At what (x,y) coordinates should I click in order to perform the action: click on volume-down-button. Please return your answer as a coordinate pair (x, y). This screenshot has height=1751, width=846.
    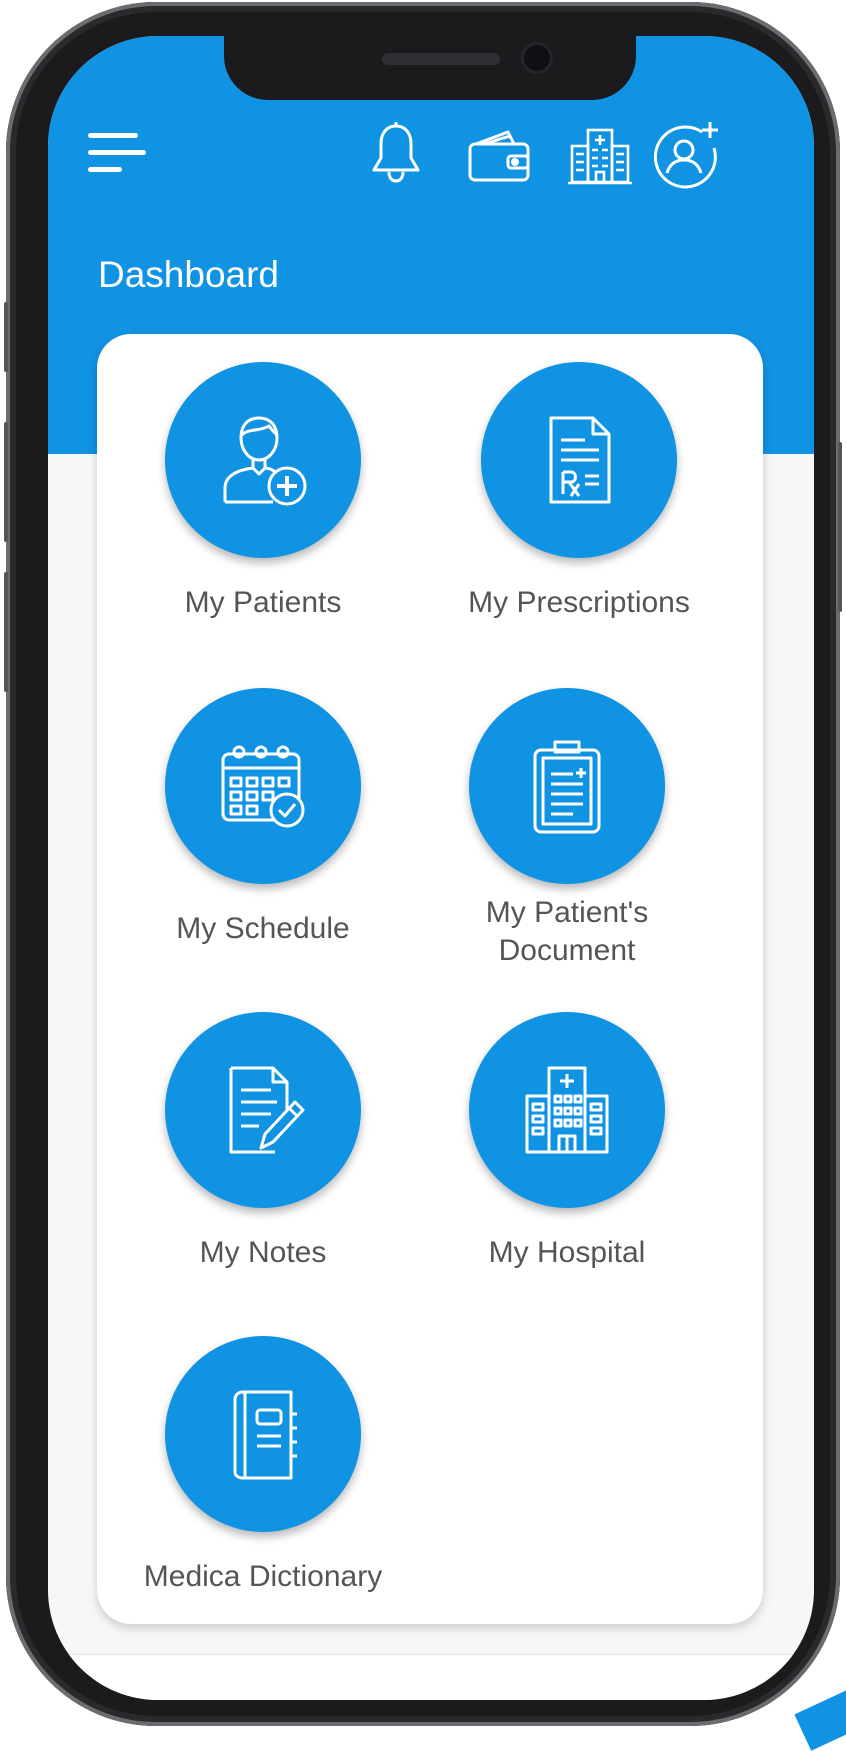
    Looking at the image, I should click on (6, 632).